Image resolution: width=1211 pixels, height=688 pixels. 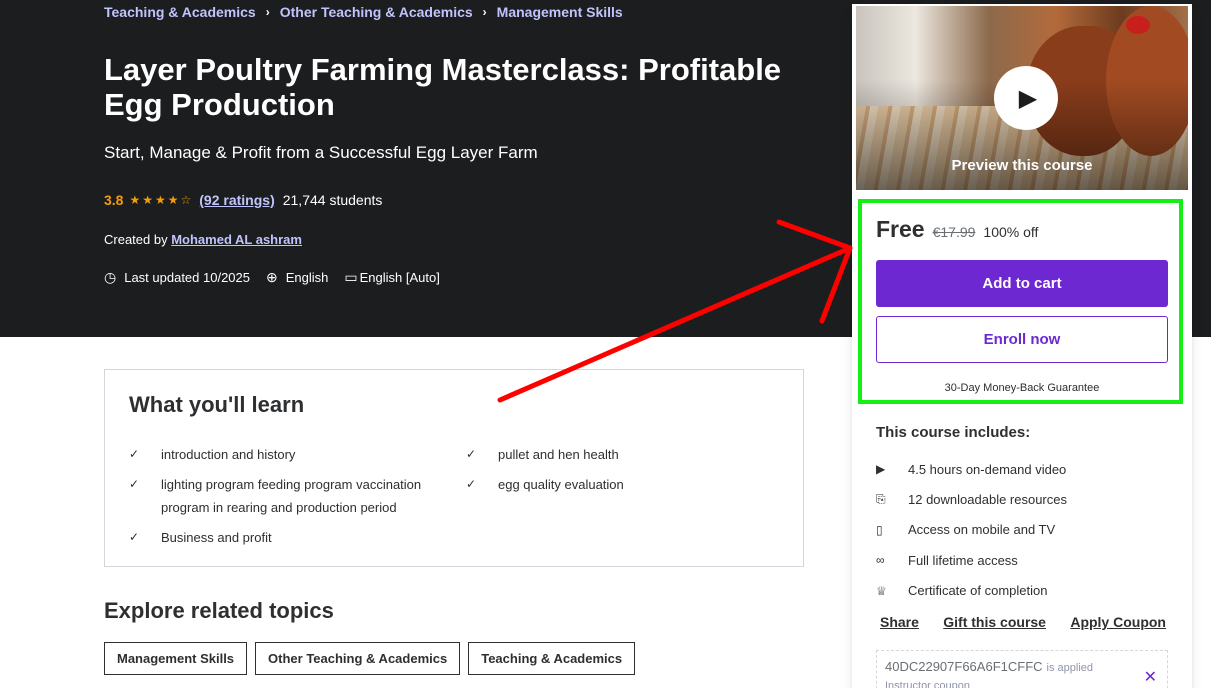 What do you see at coordinates (236, 200) in the screenshot?
I see `ratings-link: (92 ratings)` at bounding box center [236, 200].